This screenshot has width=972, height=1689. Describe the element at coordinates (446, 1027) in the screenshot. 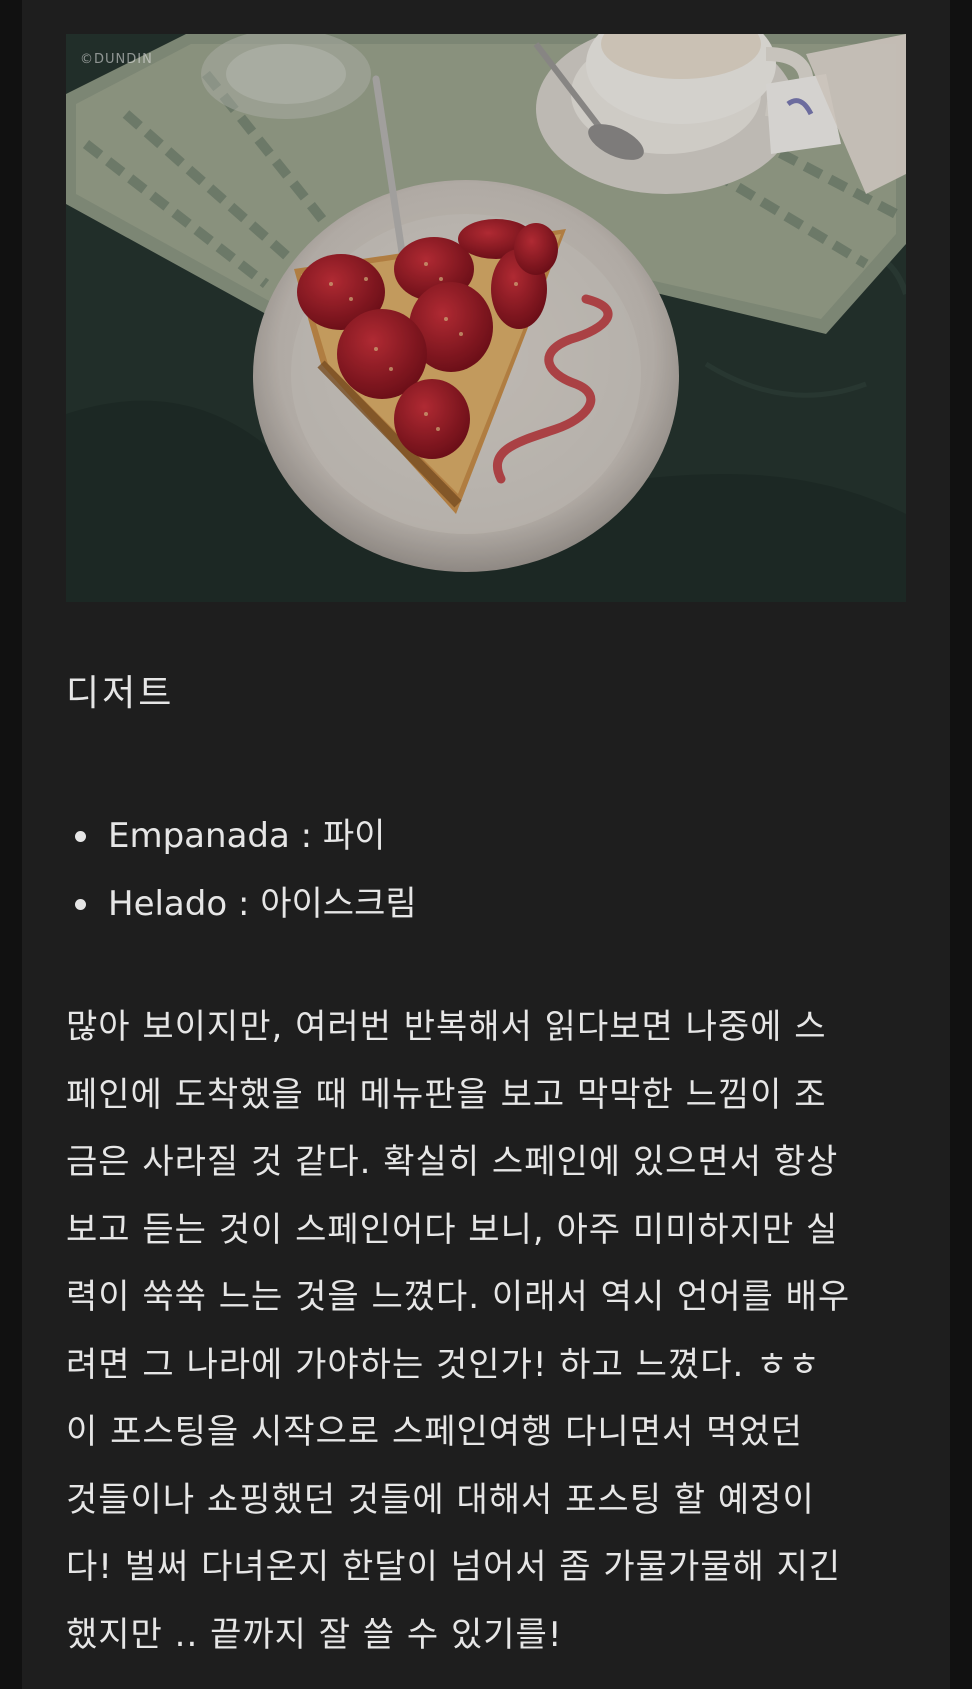

I see `paragraph-line: 많아 보이지만, 여러번 반복해서 읽다보면 나중에 스` at that location.